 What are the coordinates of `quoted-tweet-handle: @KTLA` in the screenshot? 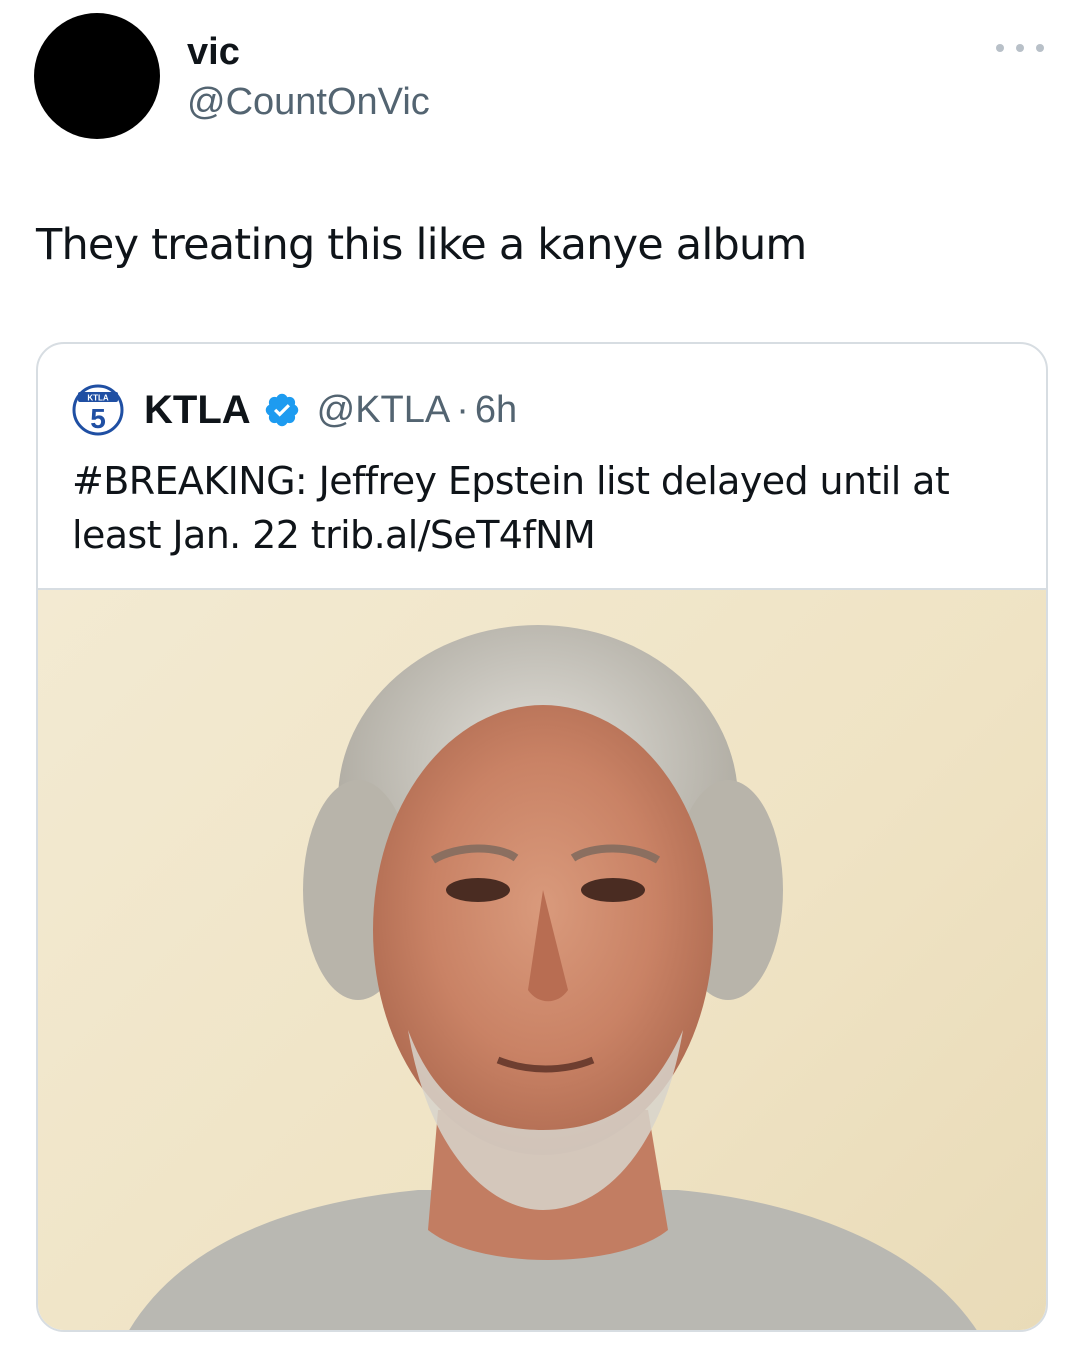 It's located at (384, 410).